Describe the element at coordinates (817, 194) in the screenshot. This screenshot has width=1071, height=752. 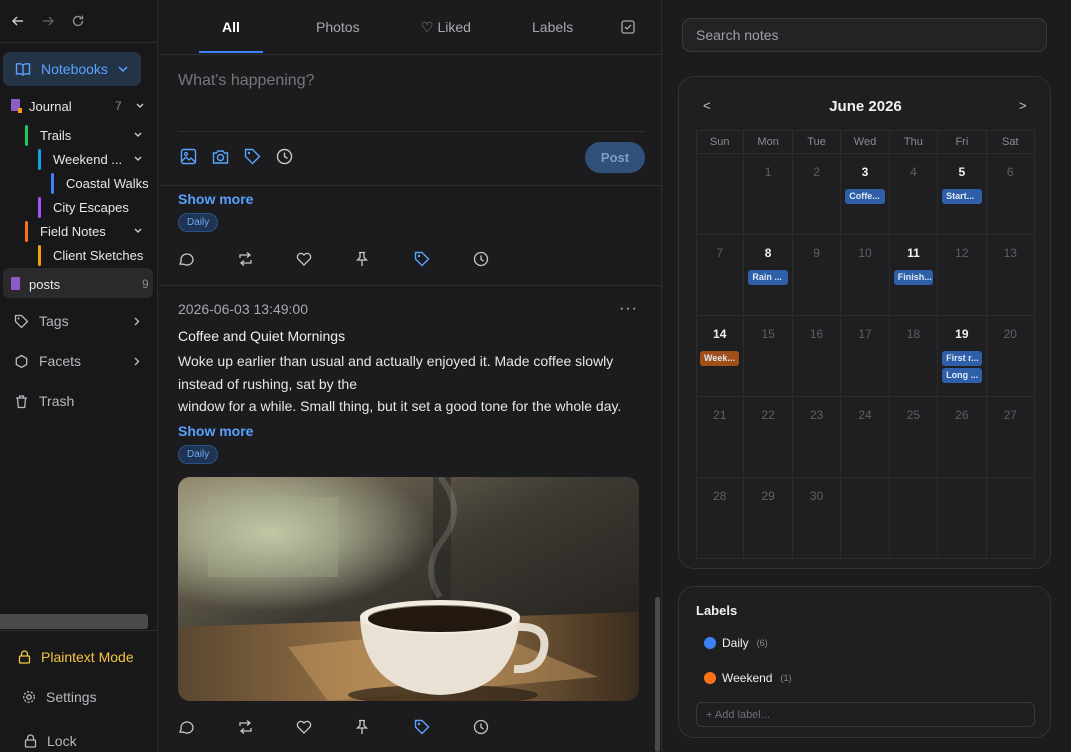
I see `calendar-day-cell: 2` at that location.